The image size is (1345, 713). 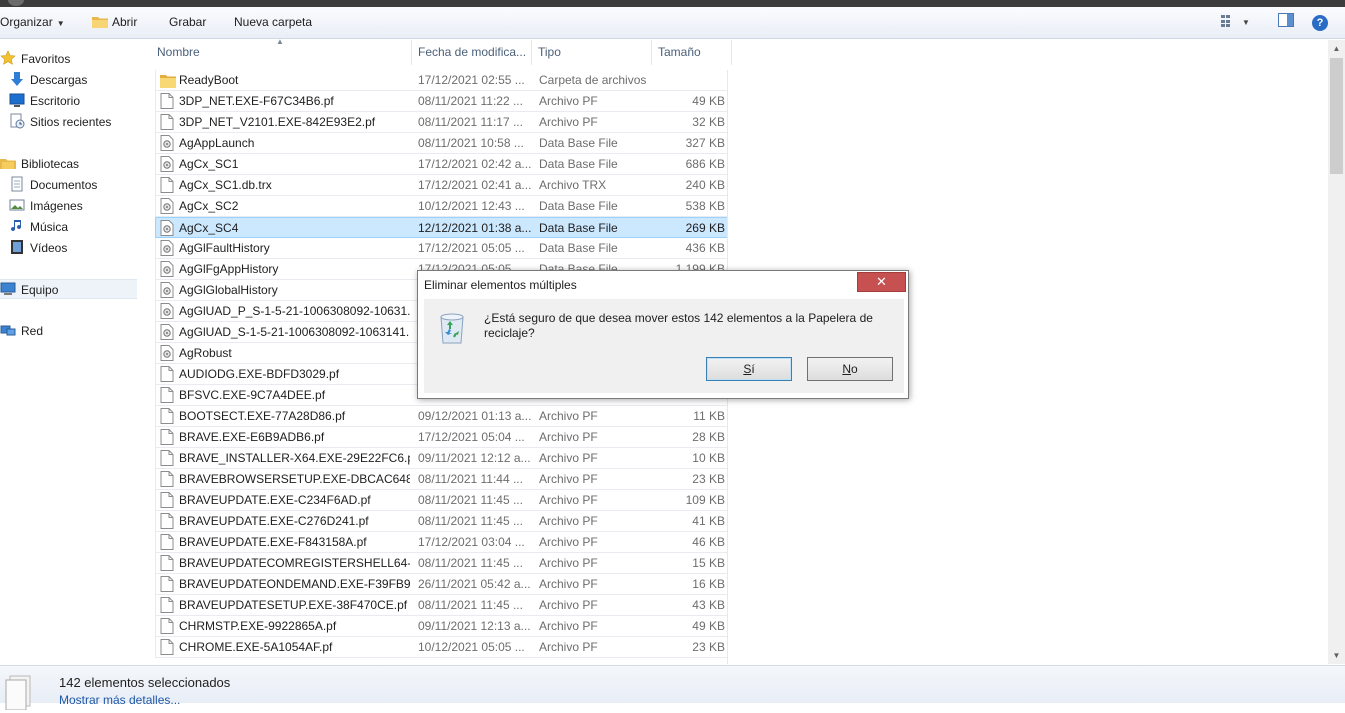 I want to click on file-name-text: BRAVEUPDATE.EXE-C234F6AD.pf, so click(x=275, y=500).